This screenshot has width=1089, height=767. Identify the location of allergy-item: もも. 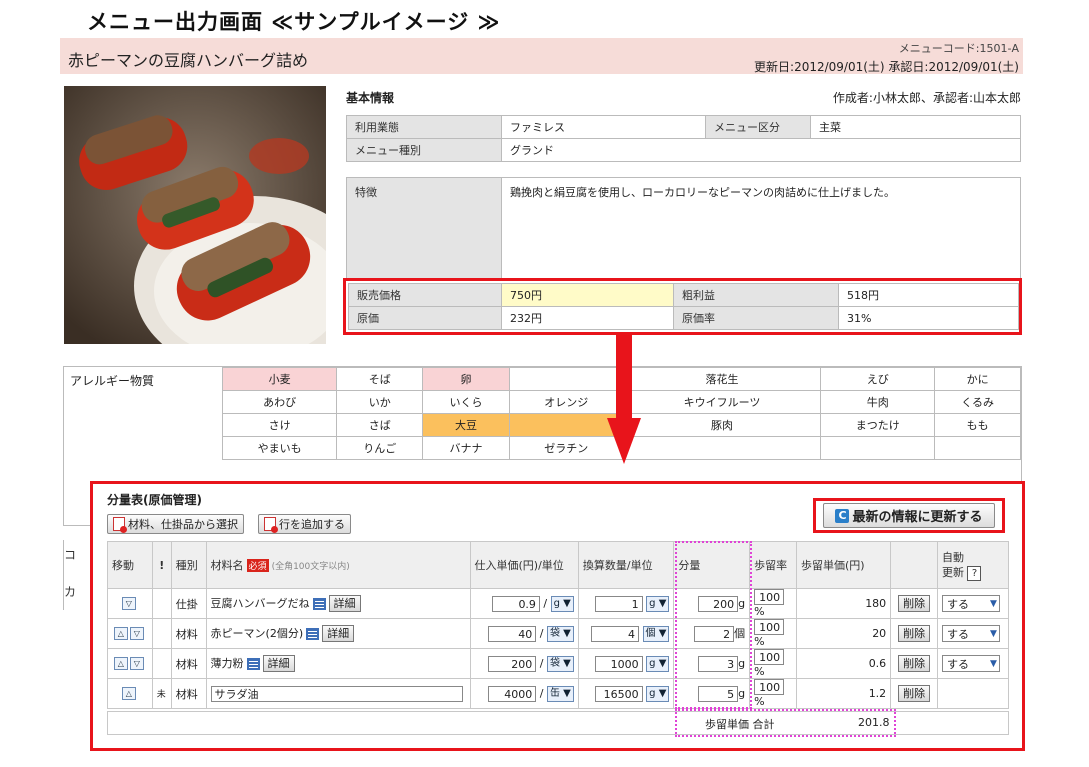
(977, 425).